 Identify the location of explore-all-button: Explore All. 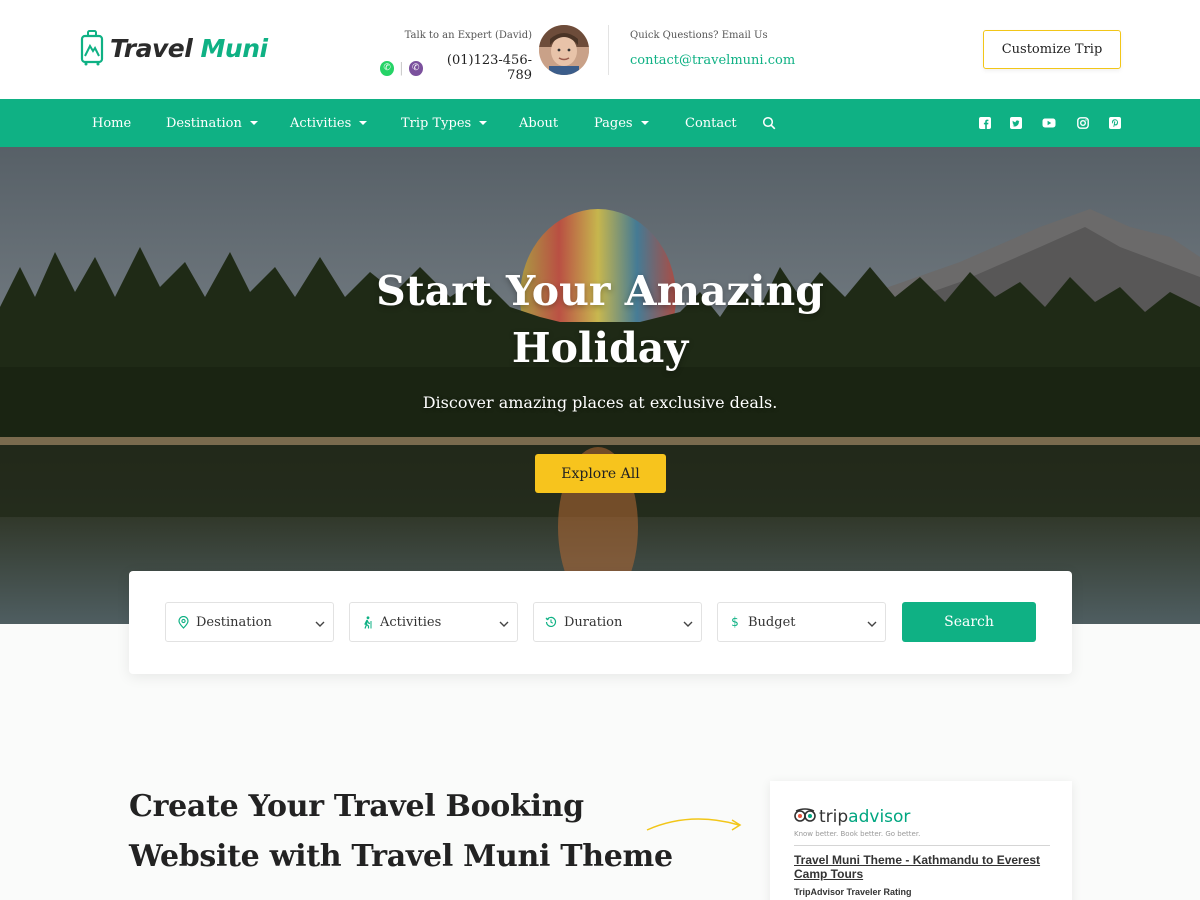
(600, 473).